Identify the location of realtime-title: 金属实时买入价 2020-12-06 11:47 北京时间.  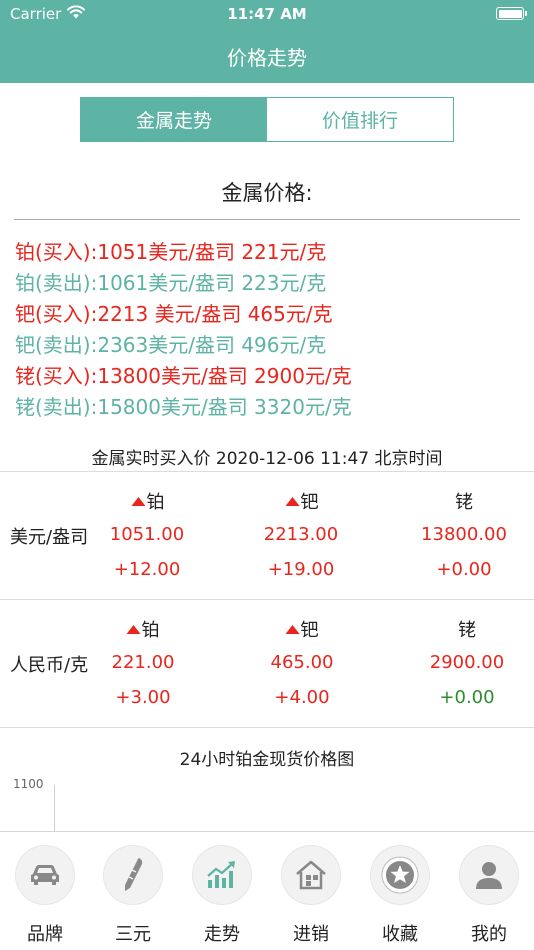
(267, 459).